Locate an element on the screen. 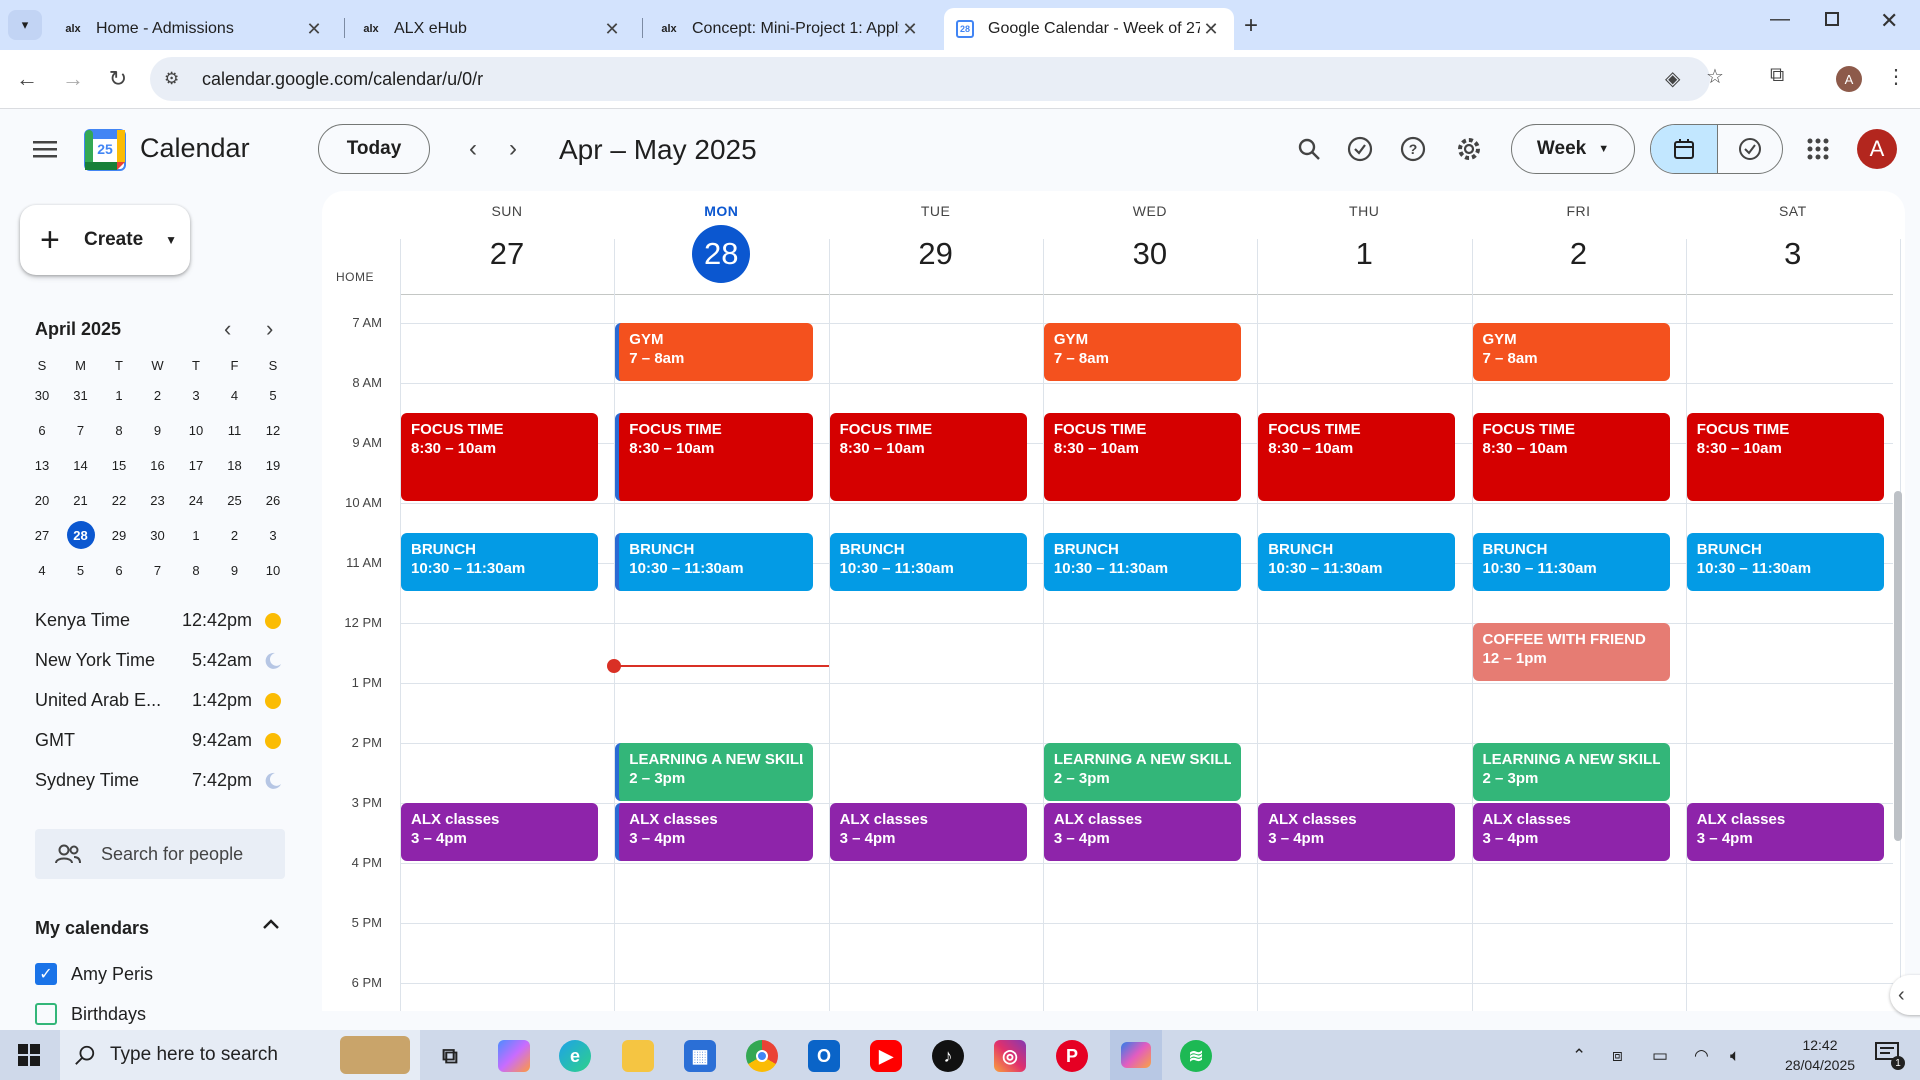  new-tab-icon: + is located at coordinates (1251, 26).